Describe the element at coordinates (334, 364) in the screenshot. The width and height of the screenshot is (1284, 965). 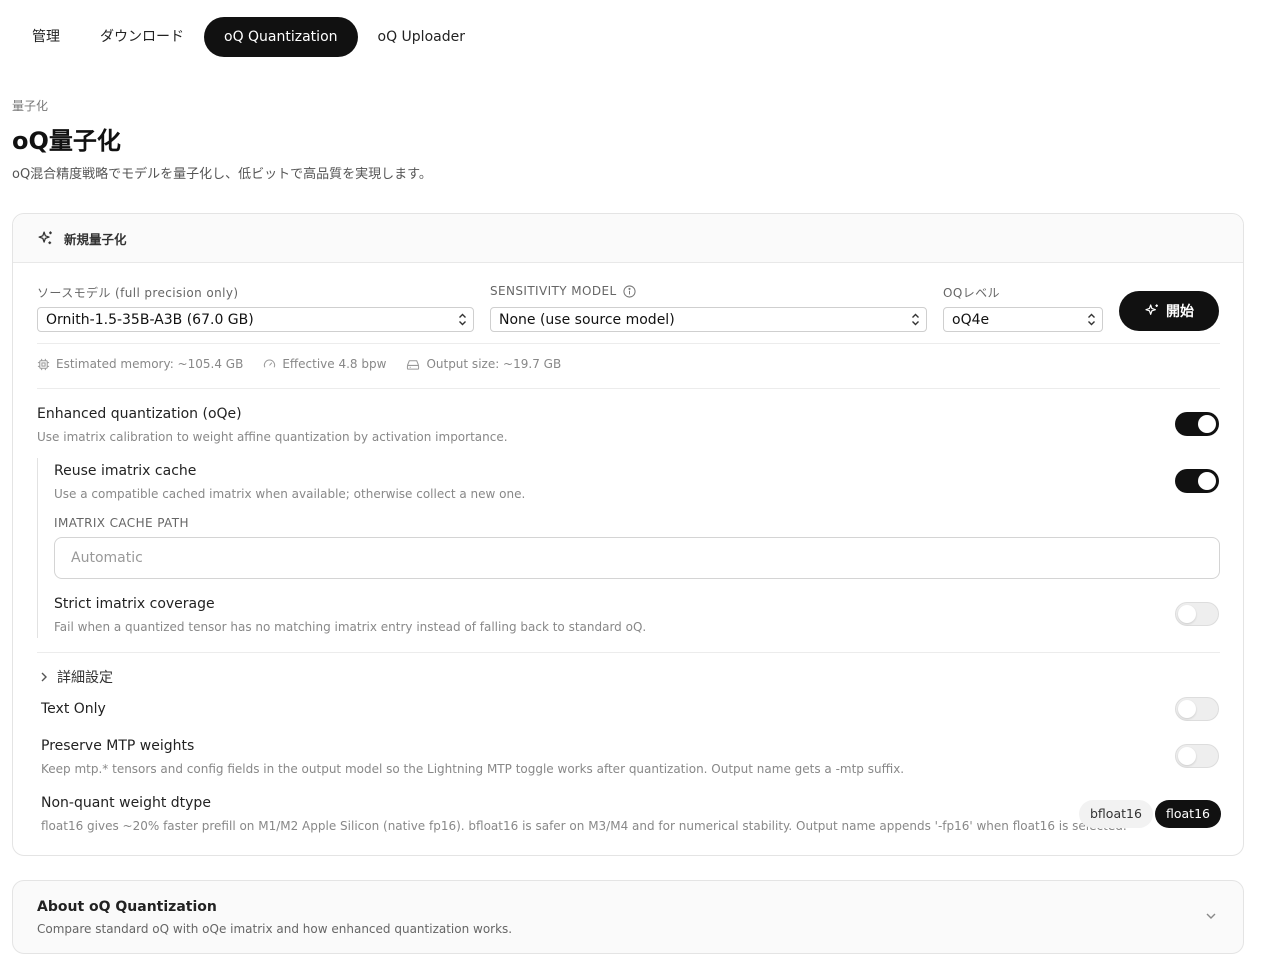
I see `stat-bpw-text: Effective 4.8 bpw` at that location.